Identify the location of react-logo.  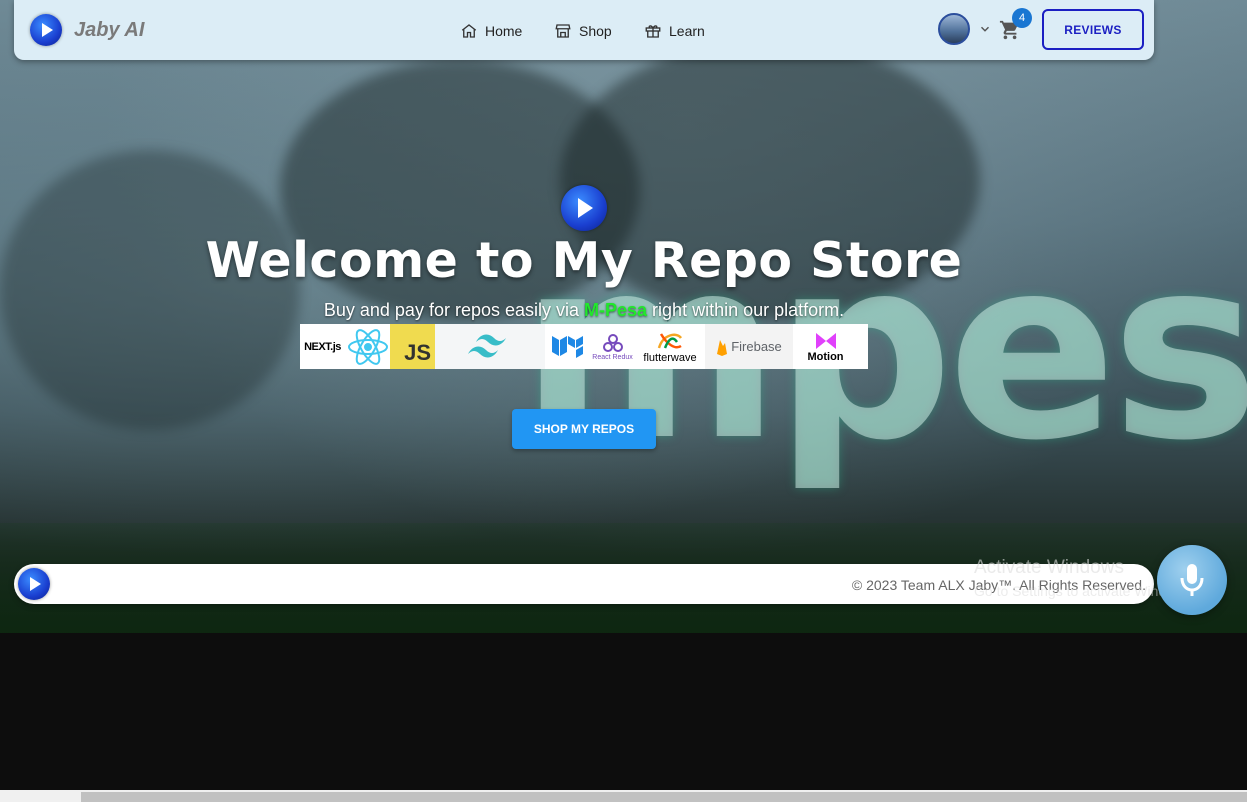
(367, 346).